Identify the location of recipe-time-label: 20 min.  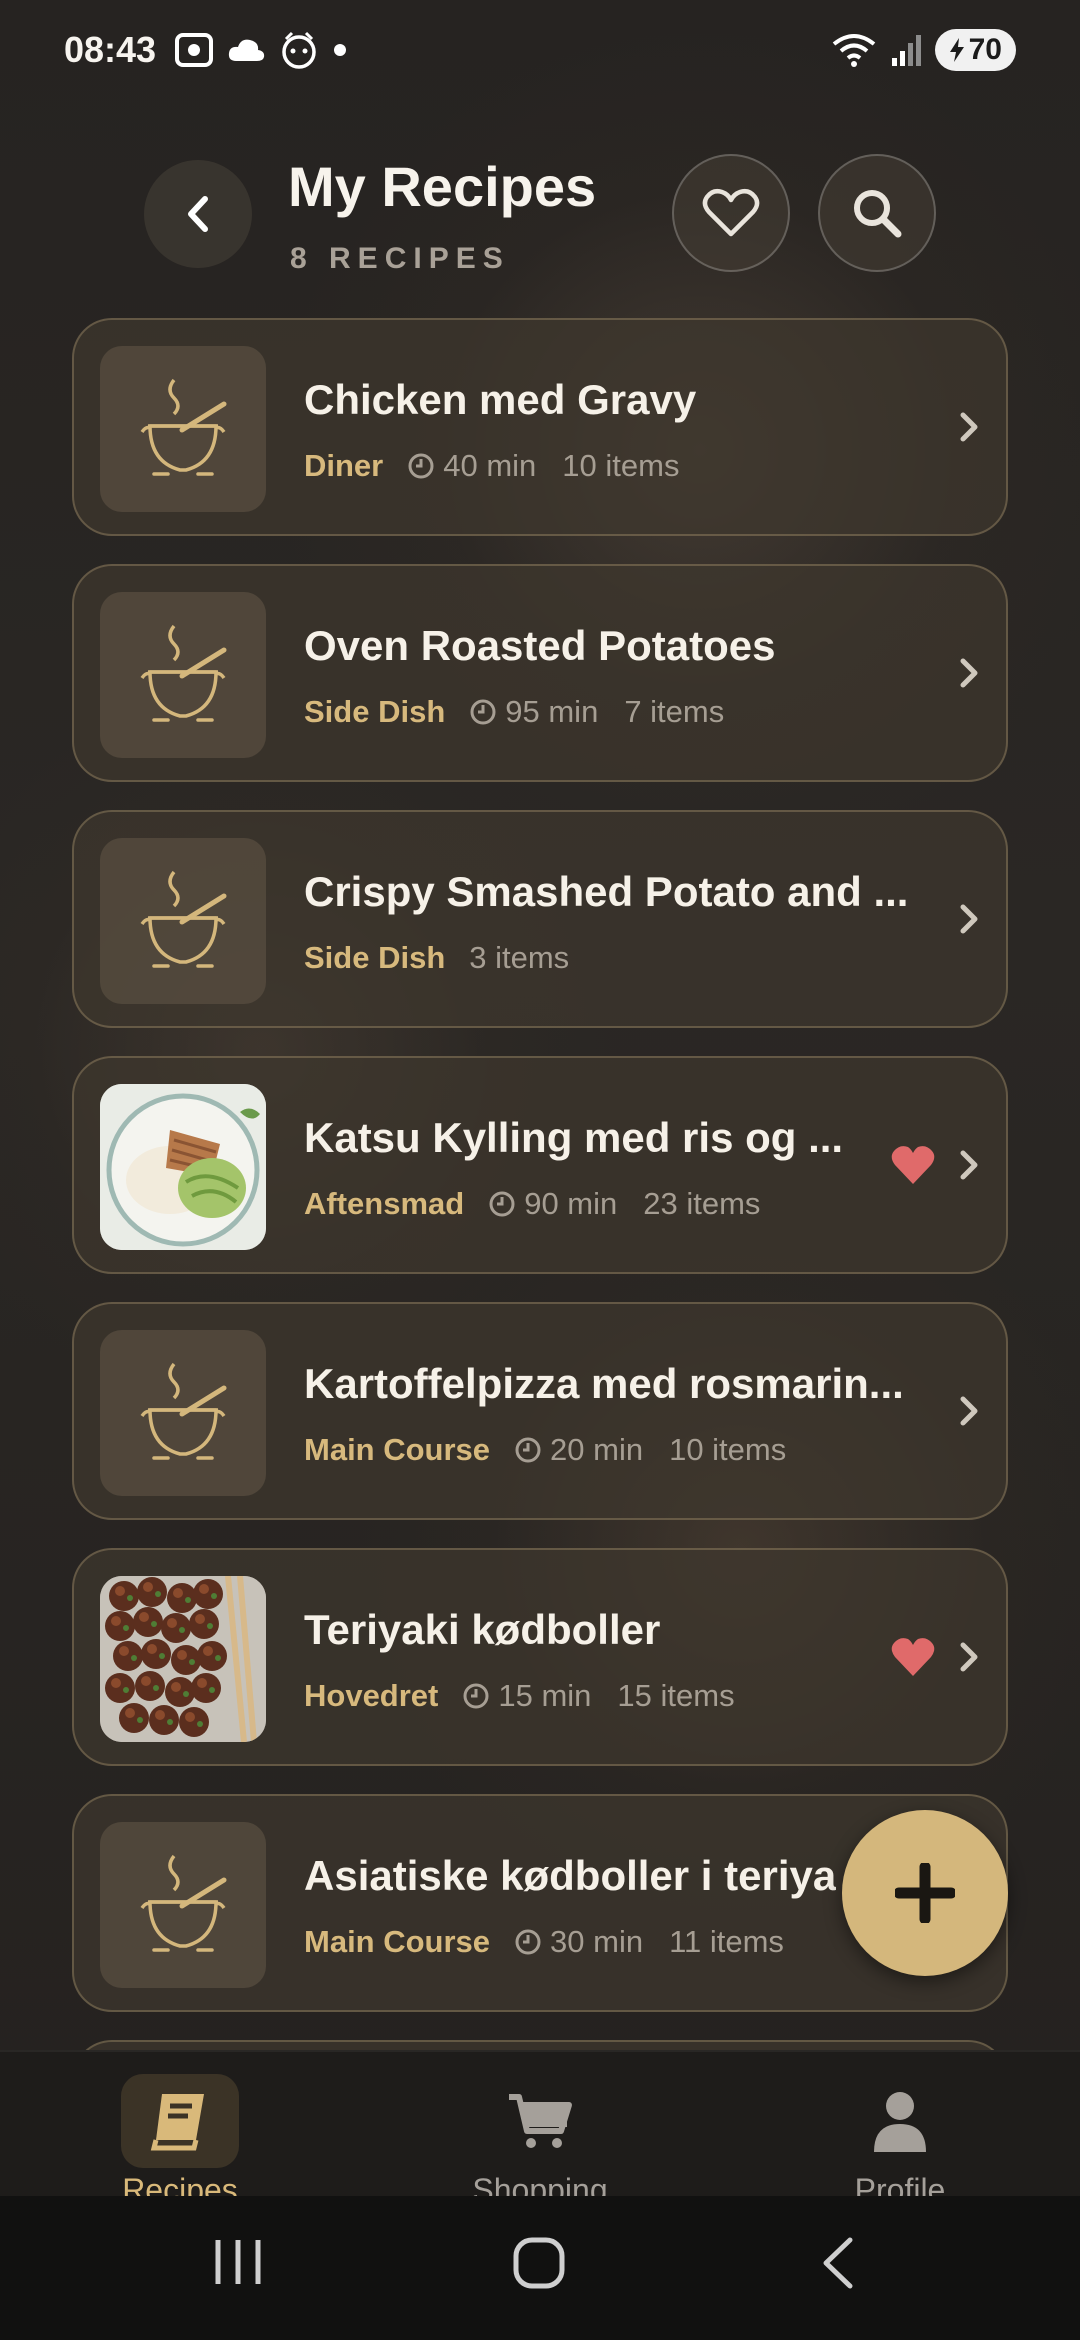
(597, 1449).